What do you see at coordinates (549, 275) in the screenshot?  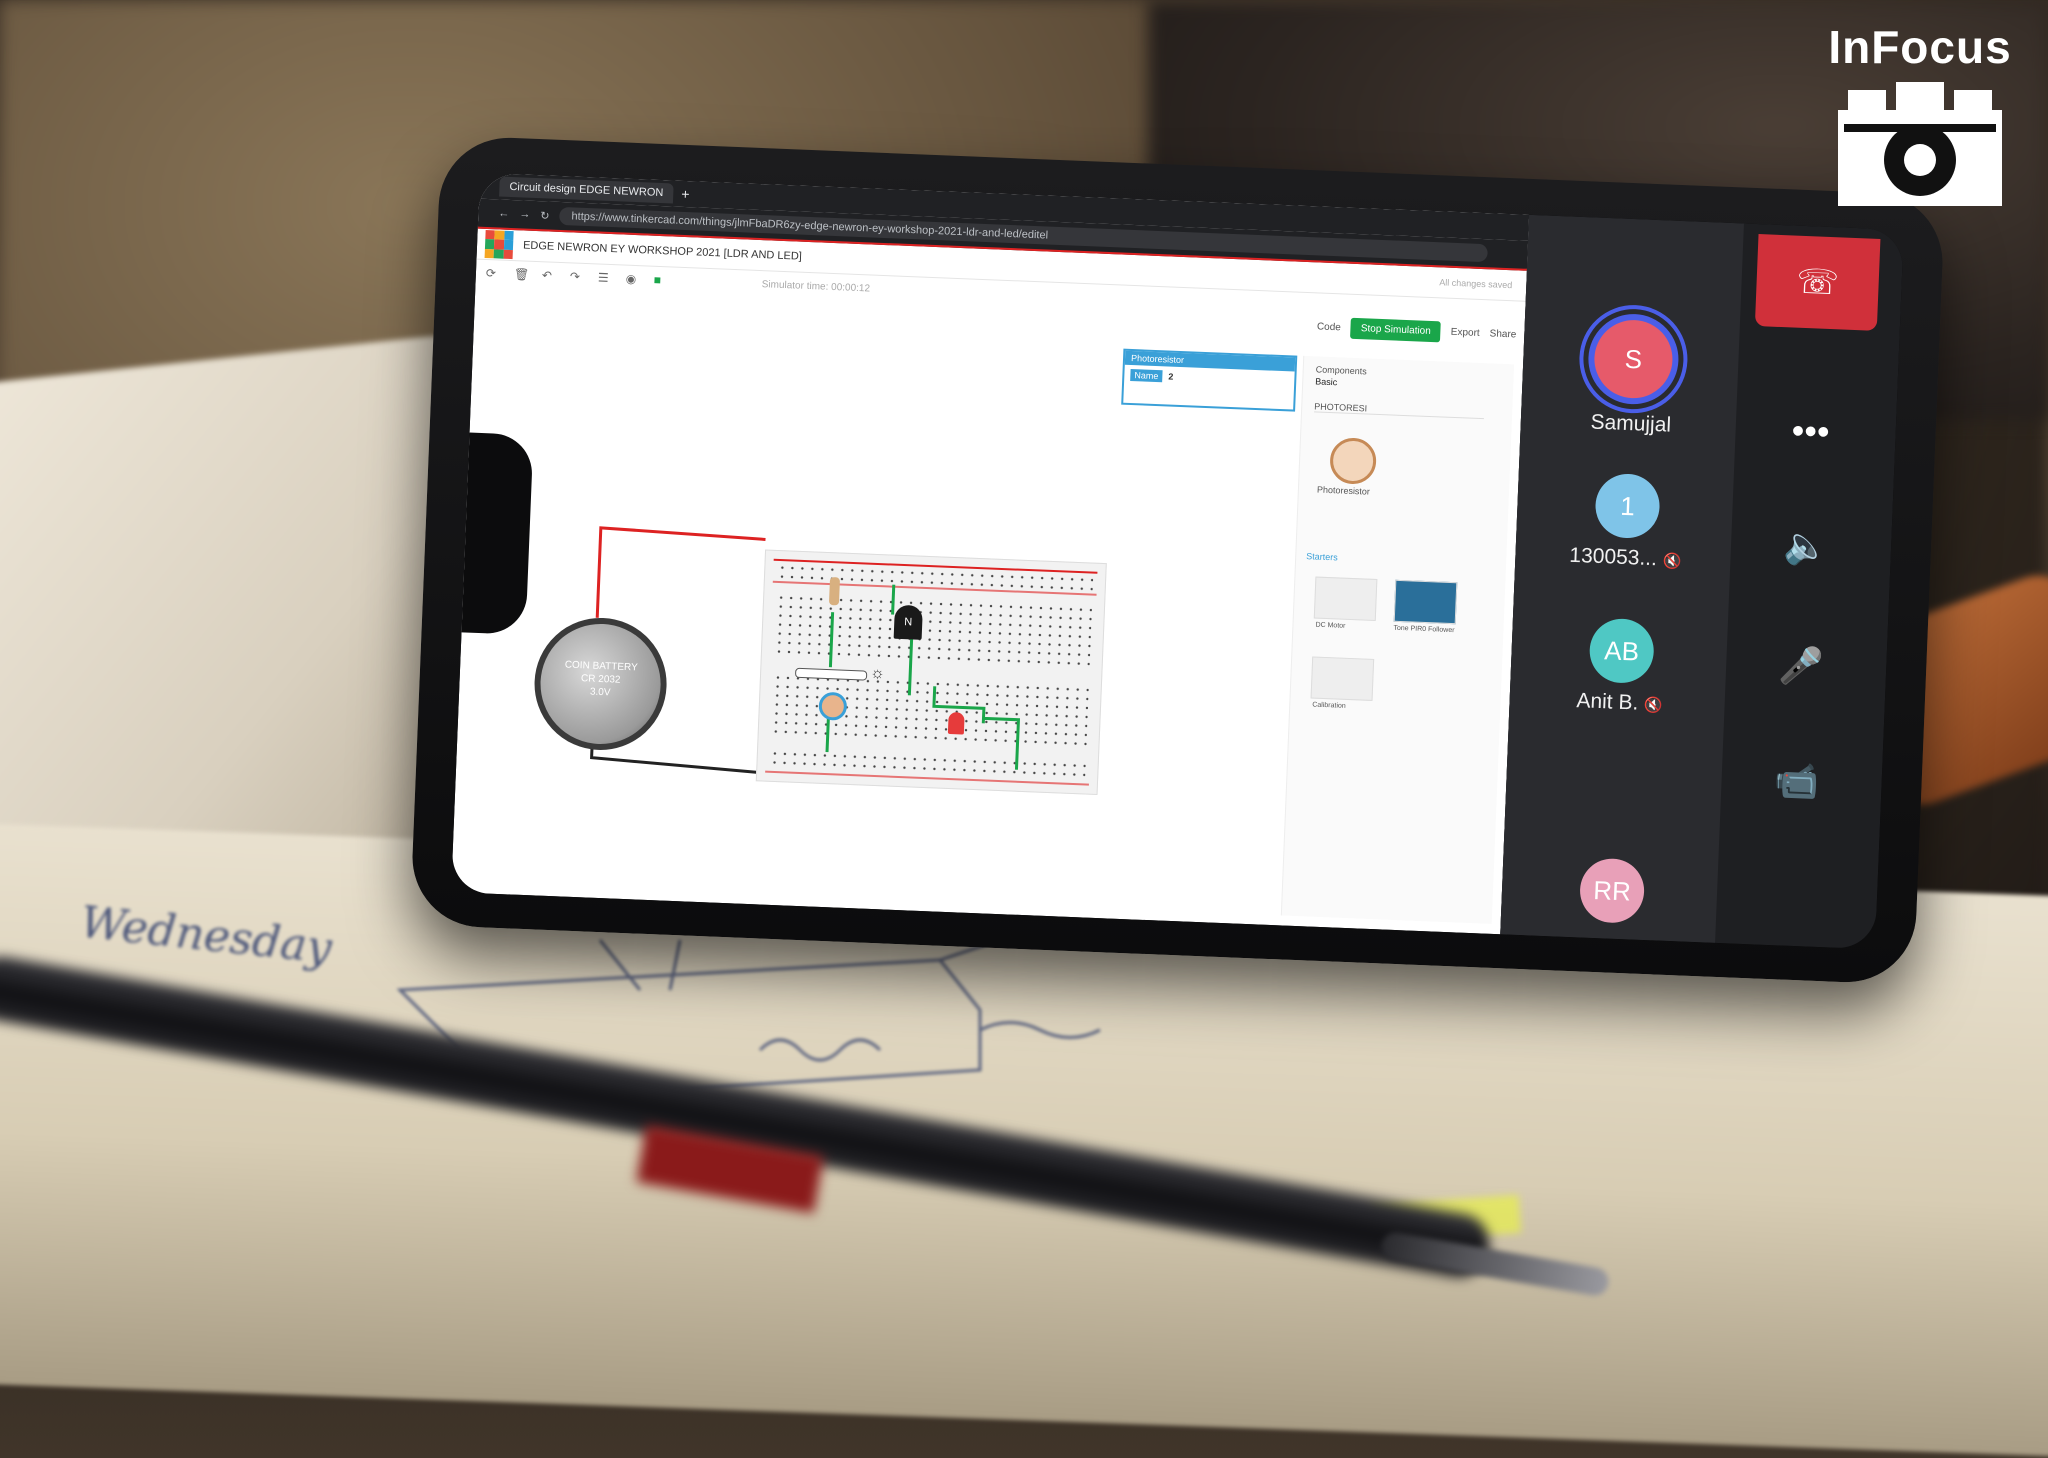 I see `undo-icon: ↶` at bounding box center [549, 275].